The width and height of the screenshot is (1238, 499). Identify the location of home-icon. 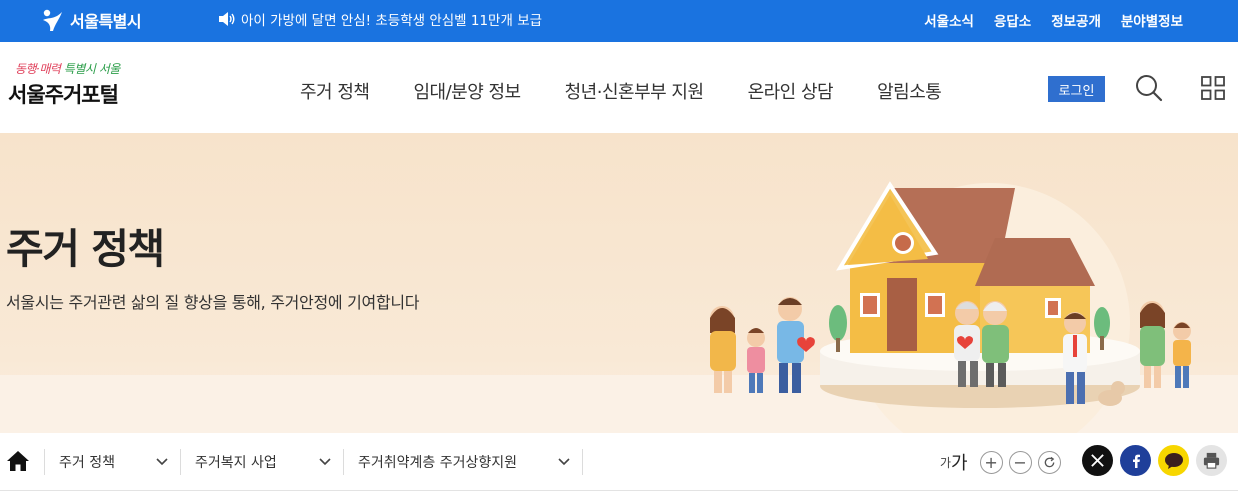
(18, 461).